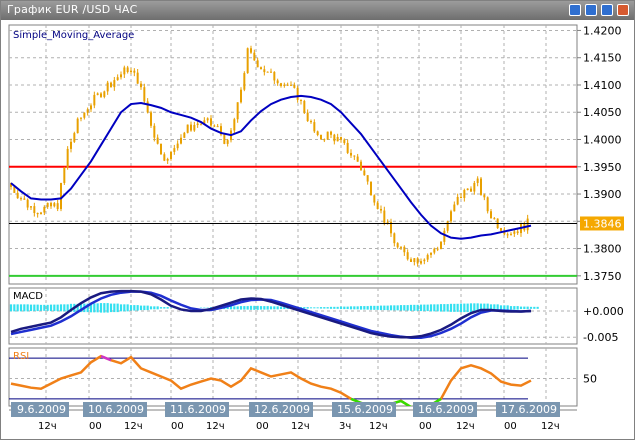 The width and height of the screenshot is (635, 440). I want to click on price-tick-label: 1.4200, so click(602, 30).